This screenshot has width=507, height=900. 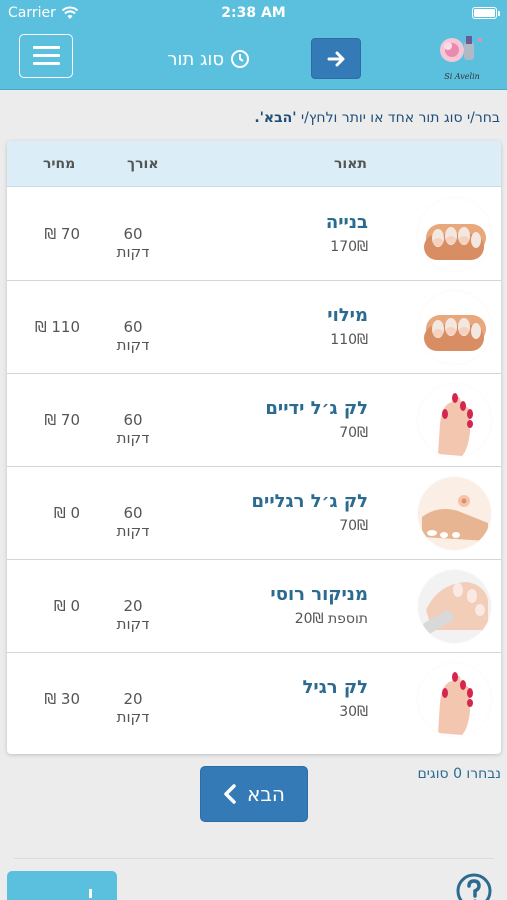 I want to click on manicure-file-image, so click(x=454, y=606).